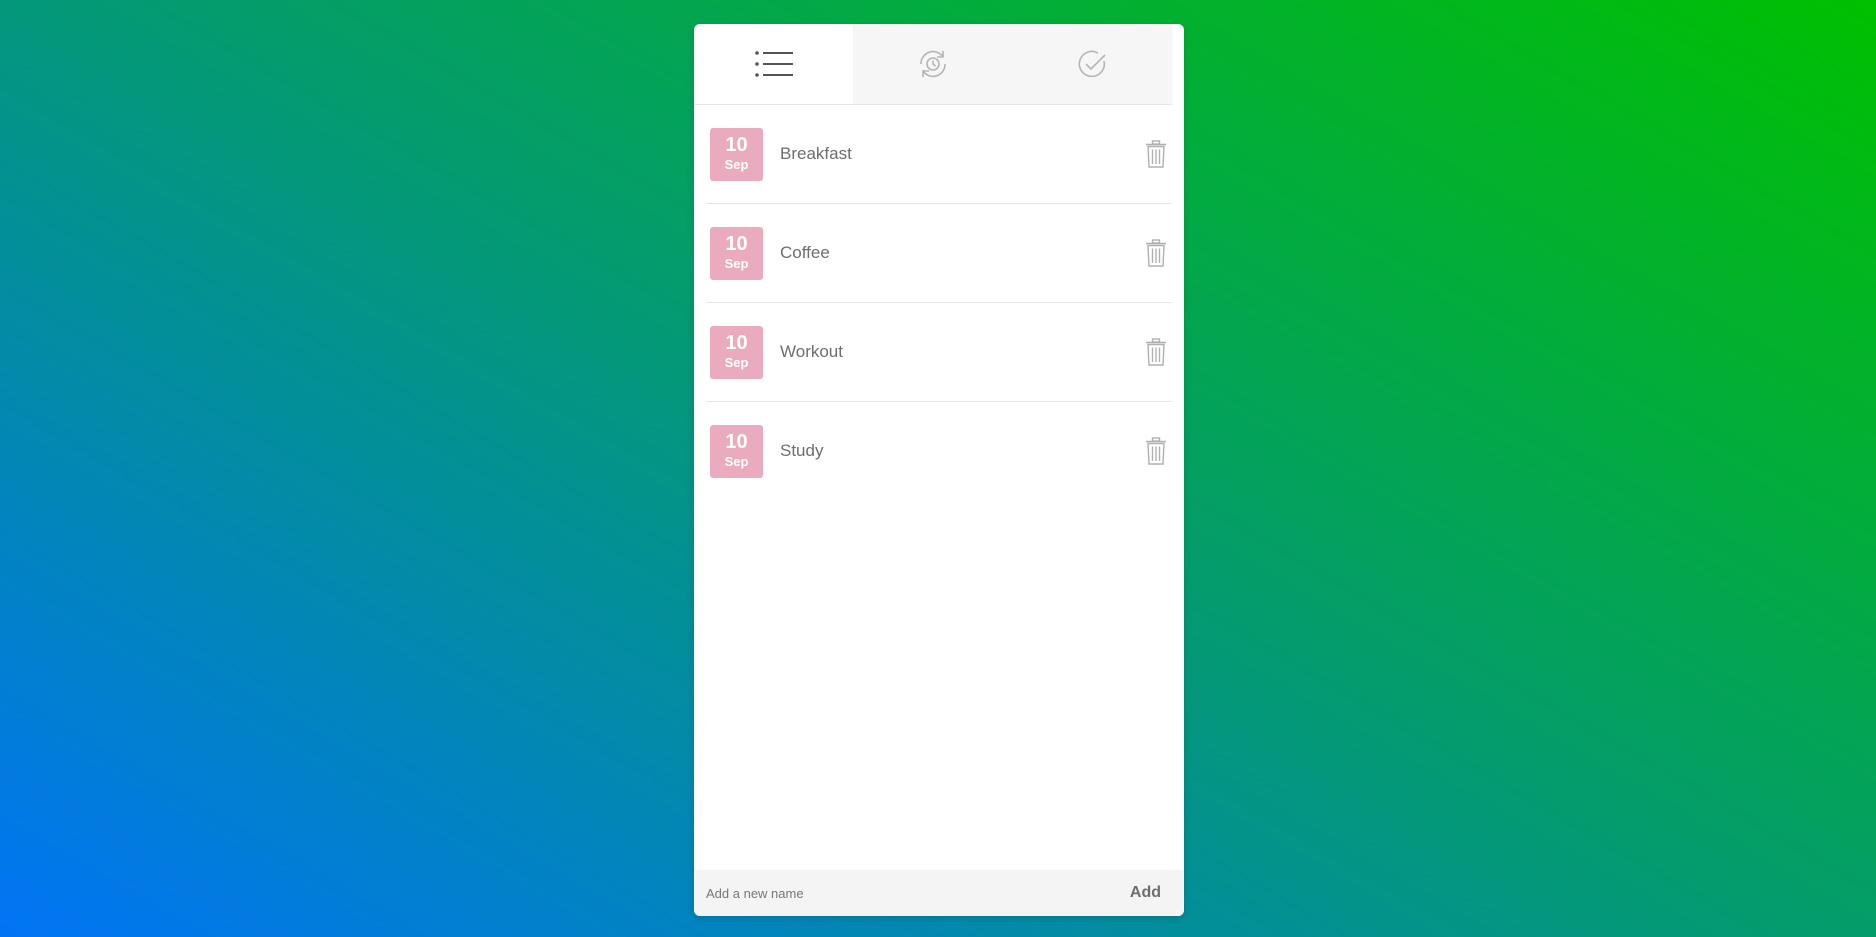 The height and width of the screenshot is (937, 1876). Describe the element at coordinates (802, 450) in the screenshot. I see `item-name: Study` at that location.